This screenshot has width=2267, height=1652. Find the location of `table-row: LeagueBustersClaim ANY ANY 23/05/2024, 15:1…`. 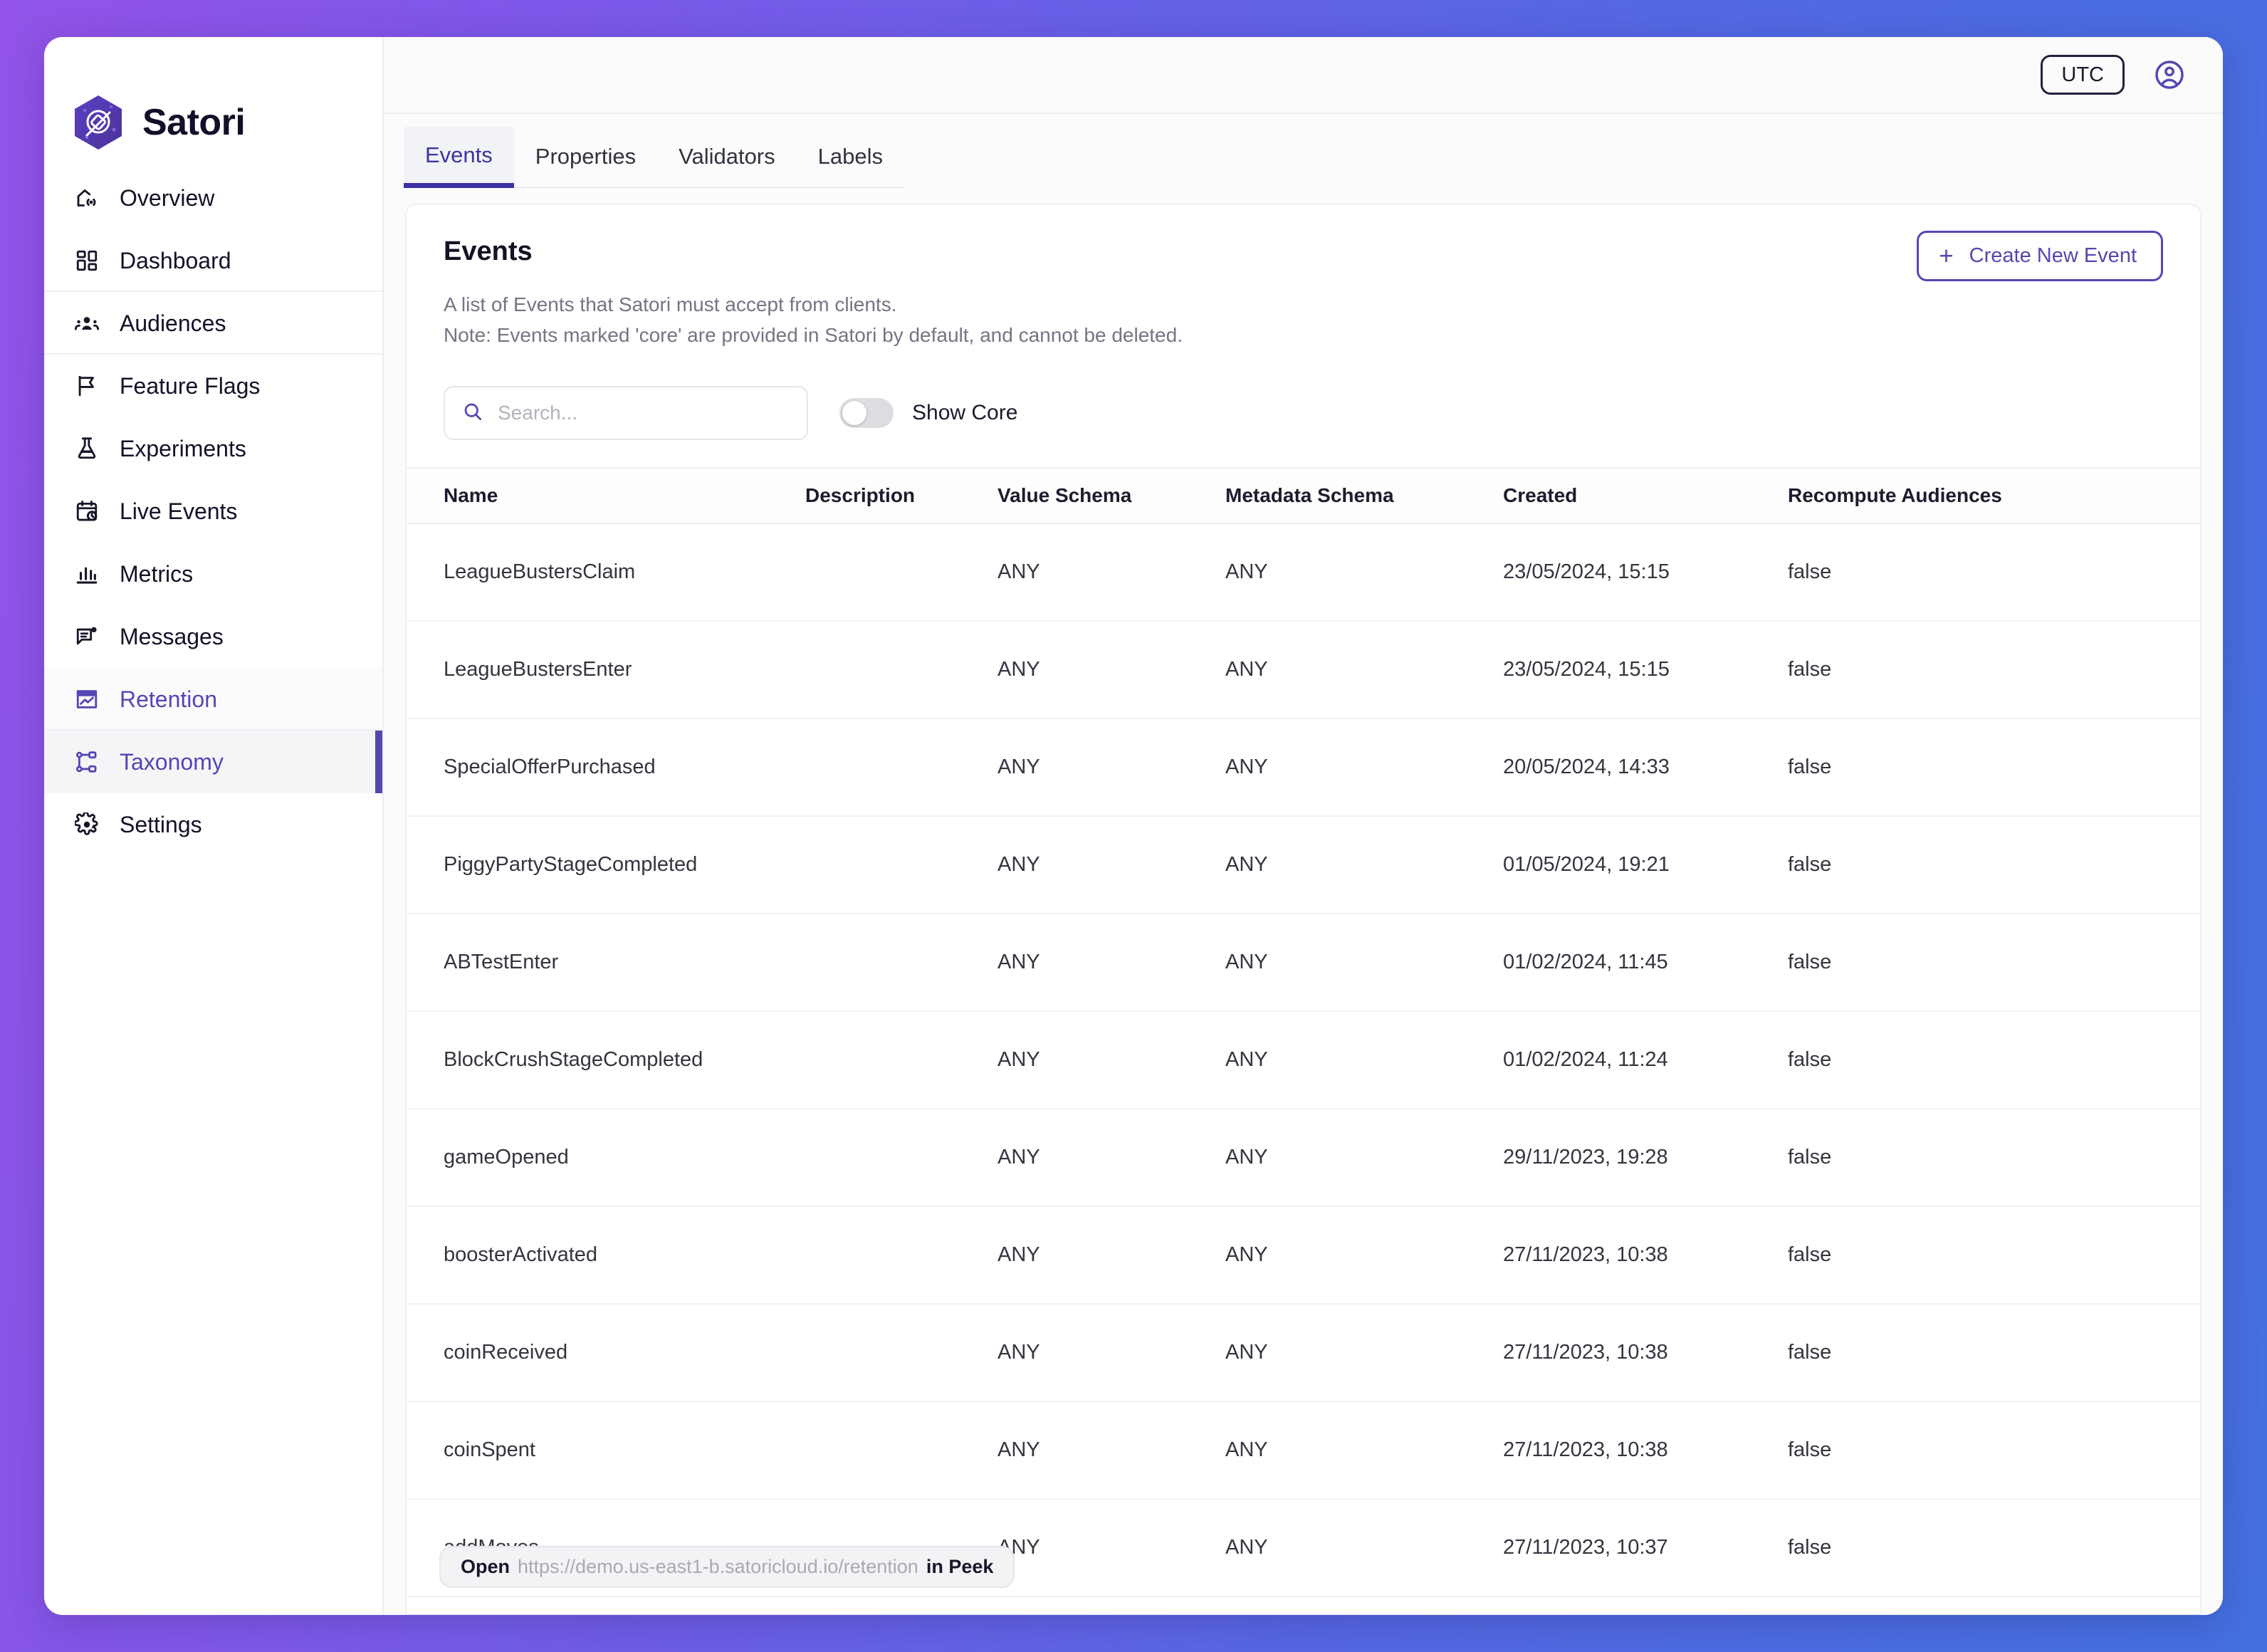

table-row: LeagueBustersClaim ANY ANY 23/05/2024, 15:1… is located at coordinates (1303, 572).